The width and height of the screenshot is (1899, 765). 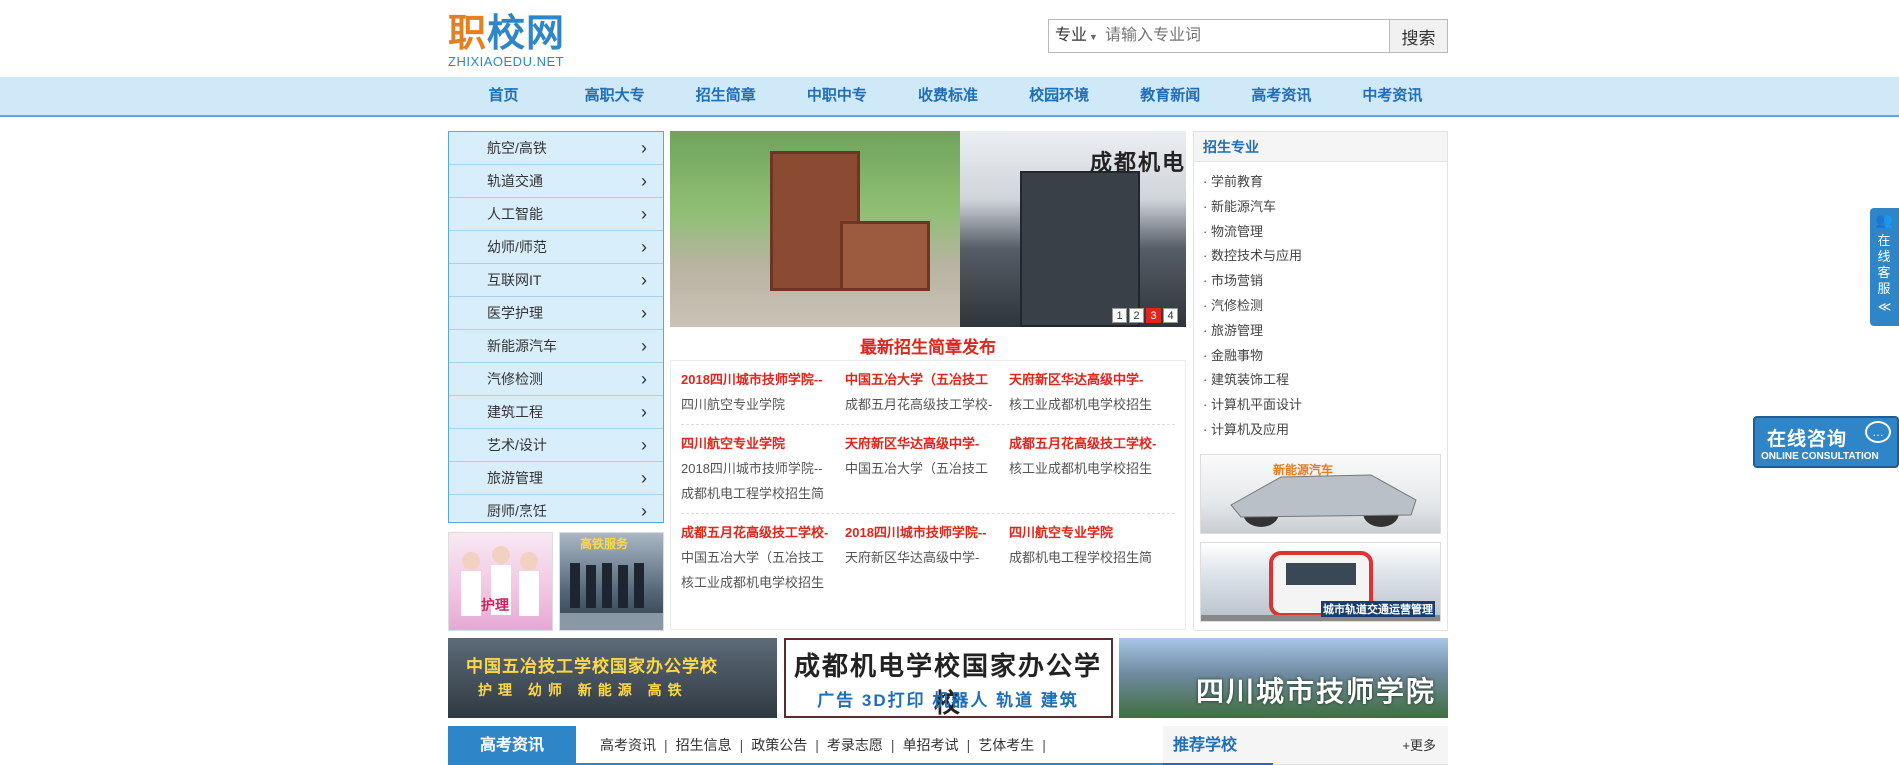 What do you see at coordinates (556, 412) in the screenshot?
I see `category-menu-item: 建筑工程 ›` at bounding box center [556, 412].